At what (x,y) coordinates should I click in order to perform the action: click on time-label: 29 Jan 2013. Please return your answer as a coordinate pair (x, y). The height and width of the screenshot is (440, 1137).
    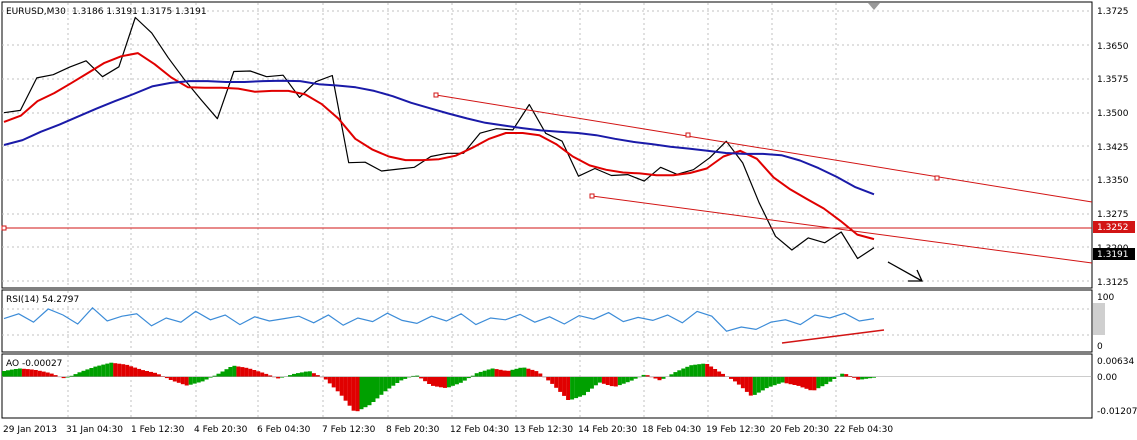
    Looking at the image, I should click on (30, 430).